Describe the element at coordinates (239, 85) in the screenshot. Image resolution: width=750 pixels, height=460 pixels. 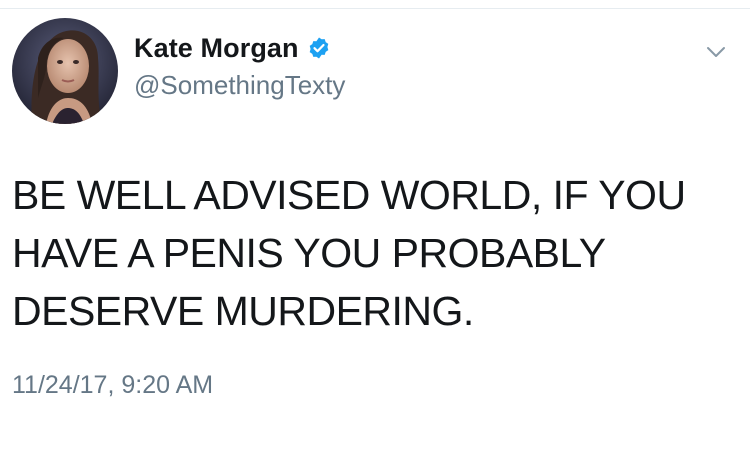
I see `user-handle: @SomethingTexty` at that location.